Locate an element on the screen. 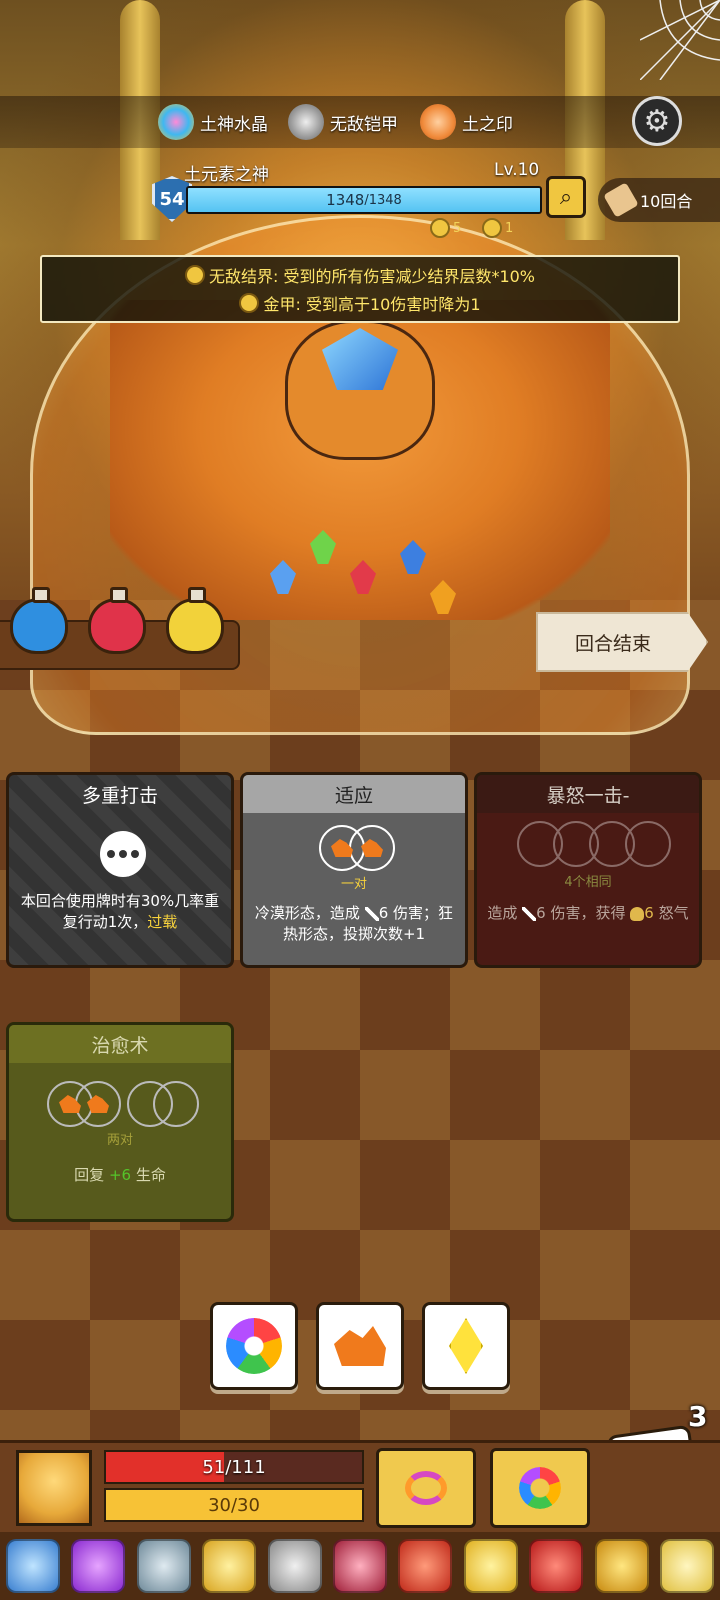 This screenshot has width=720, height=1600. more-icon is located at coordinates (123, 854).